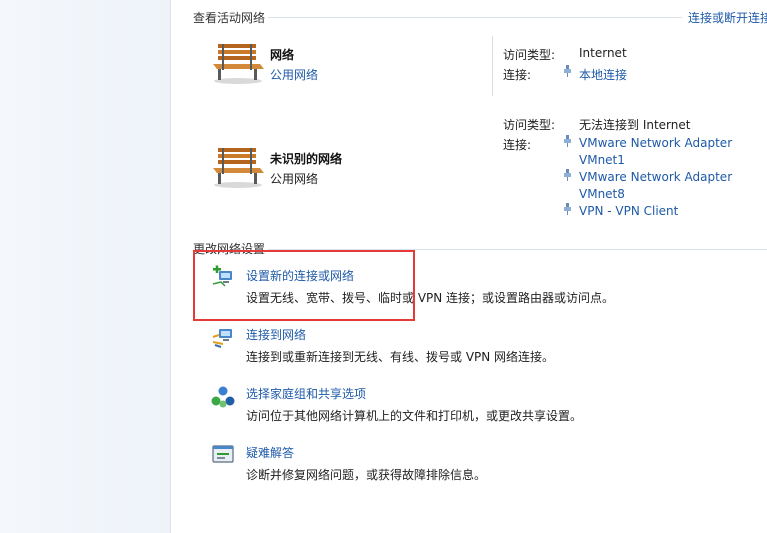 The image size is (767, 533). What do you see at coordinates (223, 397) in the screenshot?
I see `homegroup-icon` at bounding box center [223, 397].